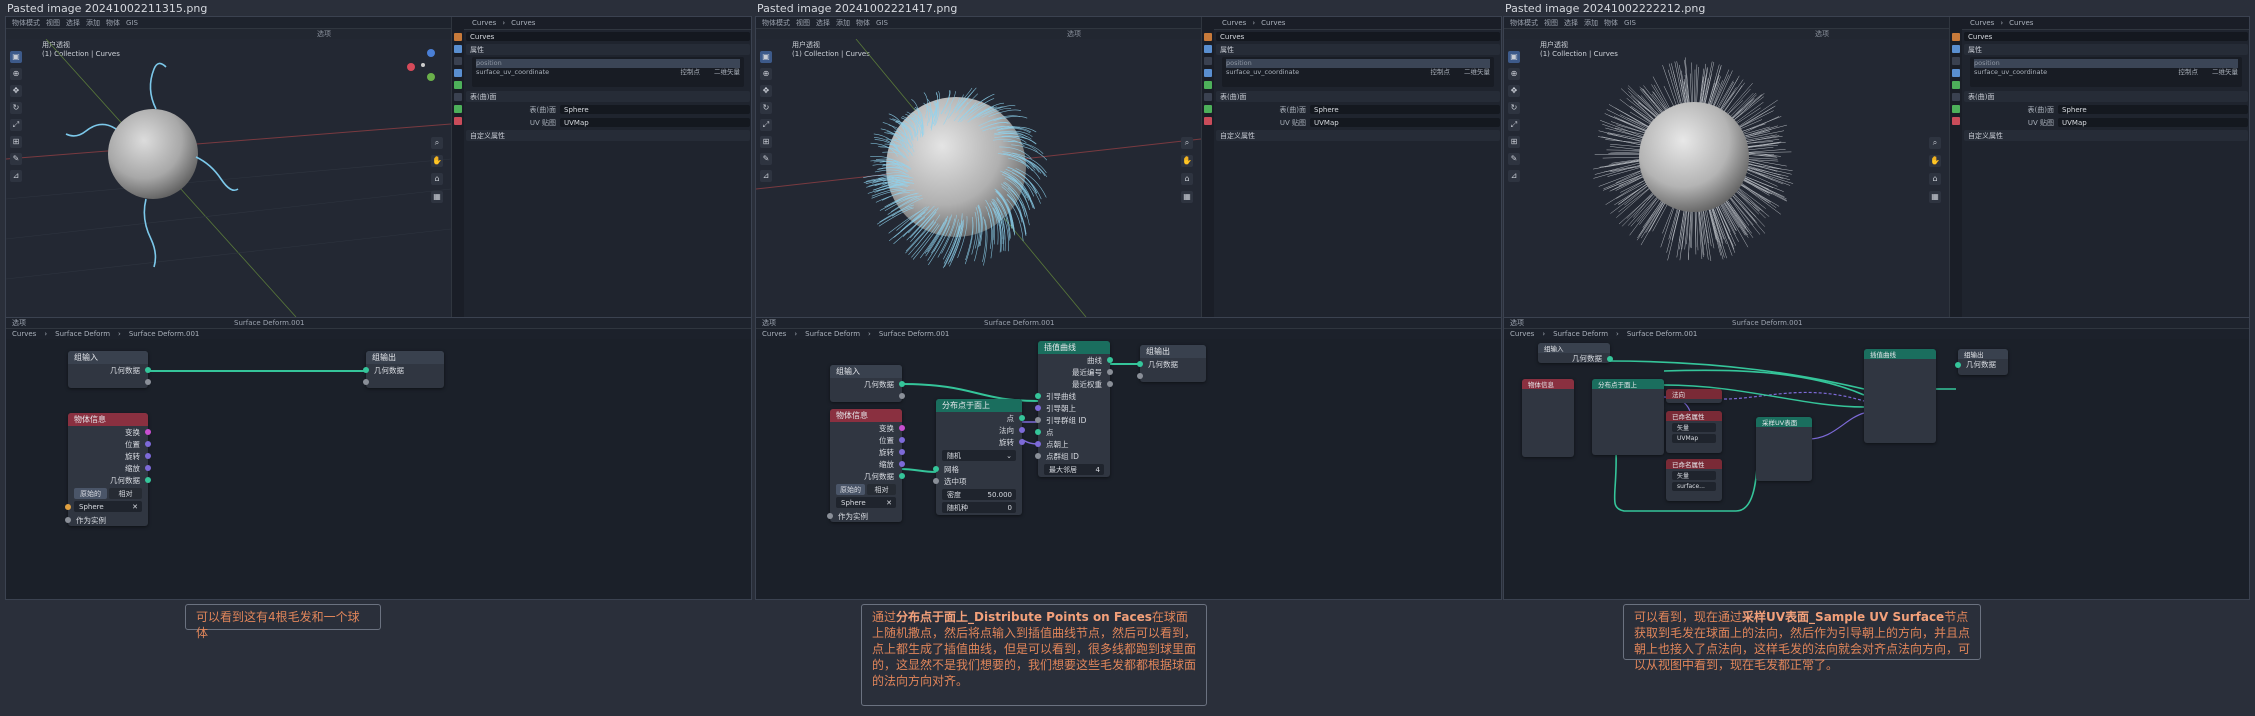 This screenshot has height=716, width=2255. What do you see at coordinates (882, 23) in the screenshot?
I see `menu-gis: GIS` at bounding box center [882, 23].